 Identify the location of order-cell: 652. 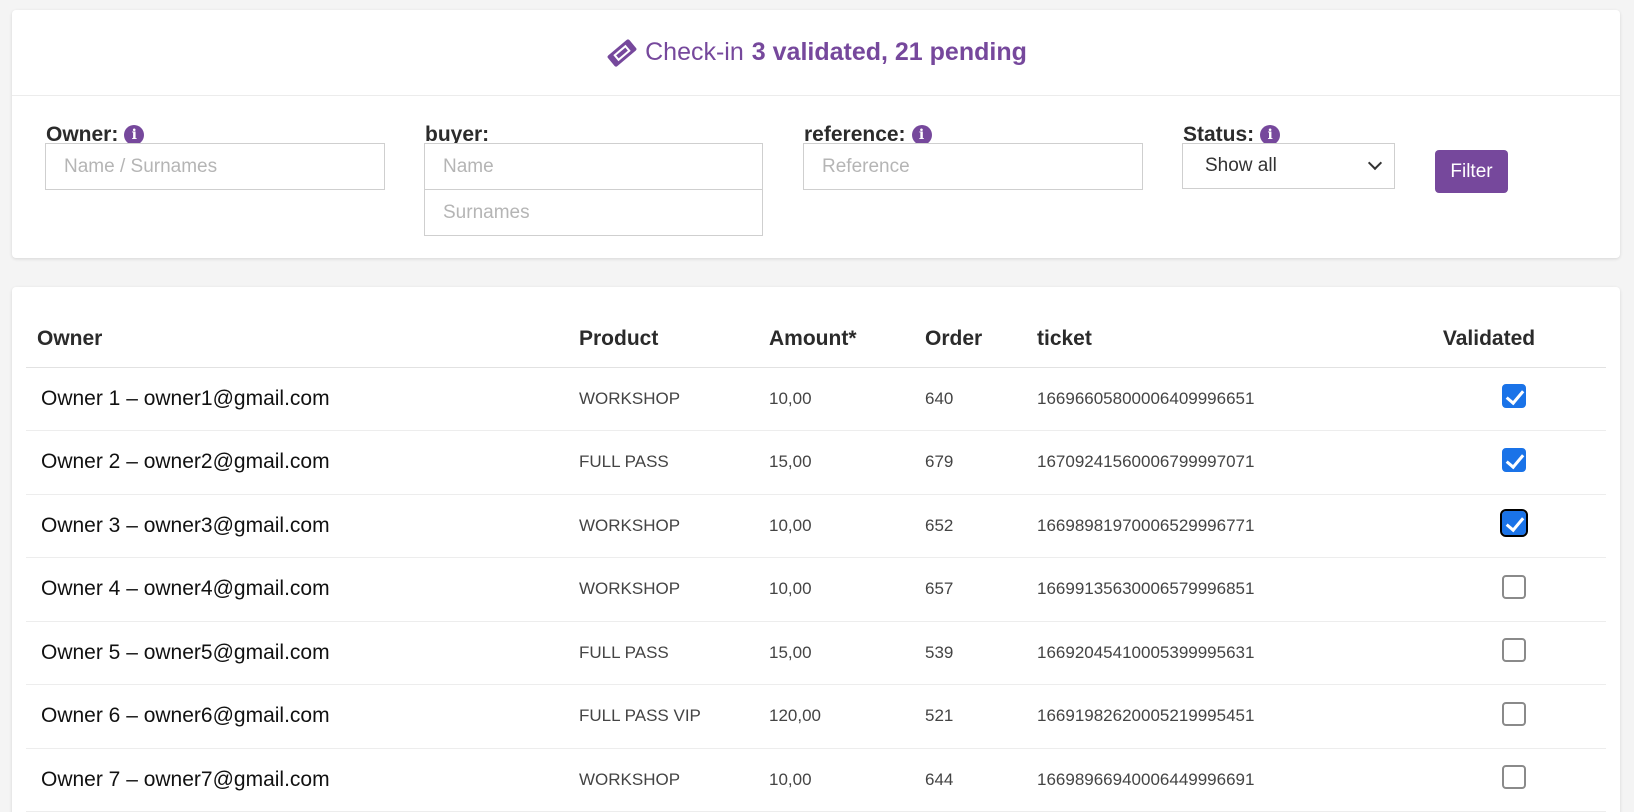
(981, 526).